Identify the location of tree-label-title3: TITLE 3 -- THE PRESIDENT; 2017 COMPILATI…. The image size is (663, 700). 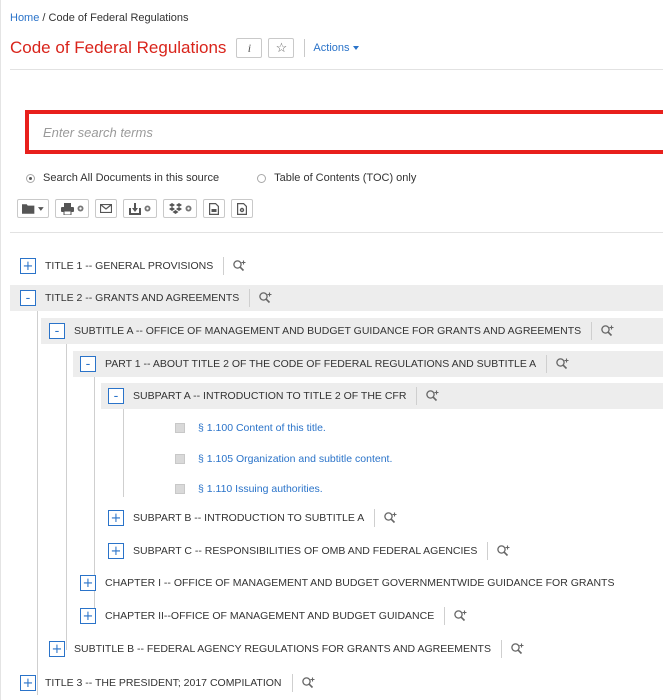
(163, 683).